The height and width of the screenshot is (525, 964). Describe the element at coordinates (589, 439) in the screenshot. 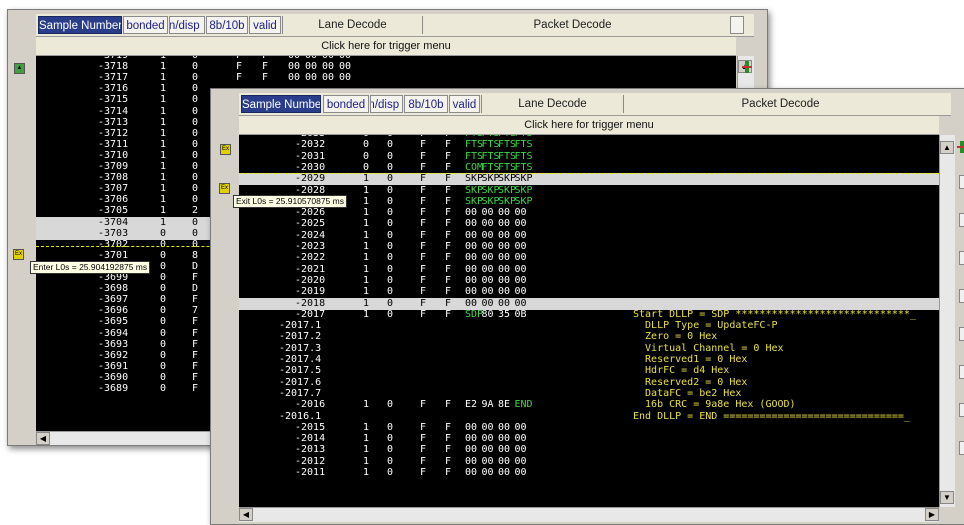

I see `table-row: -2014 1 0 F F 00 00 00 00` at that location.